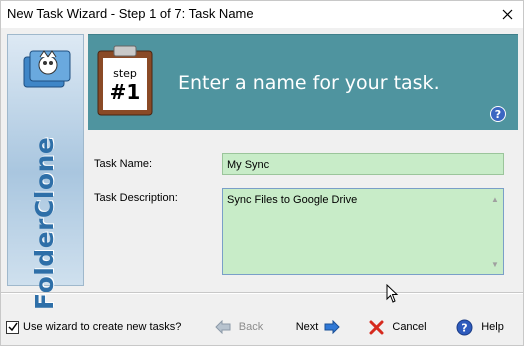 The height and width of the screenshot is (346, 524). I want to click on help-glyph: ?, so click(498, 114).